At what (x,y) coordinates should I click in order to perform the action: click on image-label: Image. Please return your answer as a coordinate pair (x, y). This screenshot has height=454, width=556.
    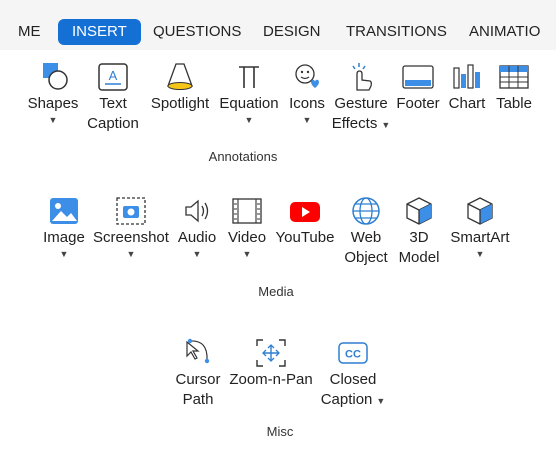
    Looking at the image, I should click on (64, 237).